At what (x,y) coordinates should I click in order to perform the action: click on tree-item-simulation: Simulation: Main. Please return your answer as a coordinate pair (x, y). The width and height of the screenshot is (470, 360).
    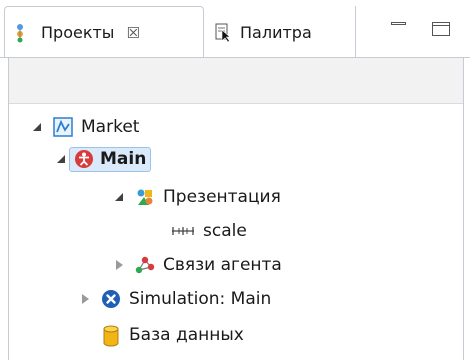
    Looking at the image, I should click on (175, 299).